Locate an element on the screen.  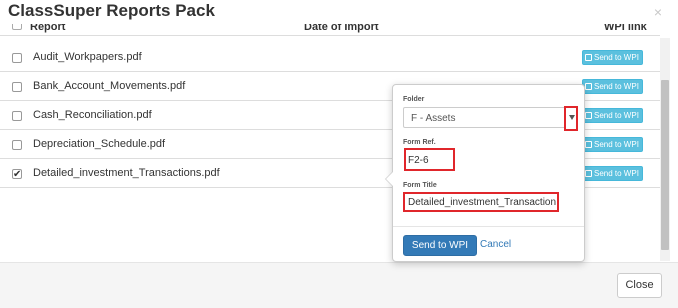
report-name: Cash_Reconciliation.pdf is located at coordinates (92, 115).